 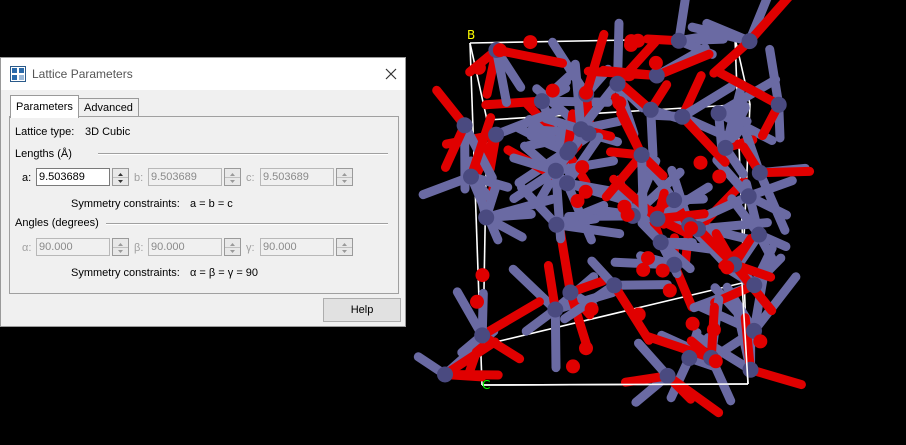 I want to click on dialog-titlebar: Lattice Parameters, so click(x=203, y=74).